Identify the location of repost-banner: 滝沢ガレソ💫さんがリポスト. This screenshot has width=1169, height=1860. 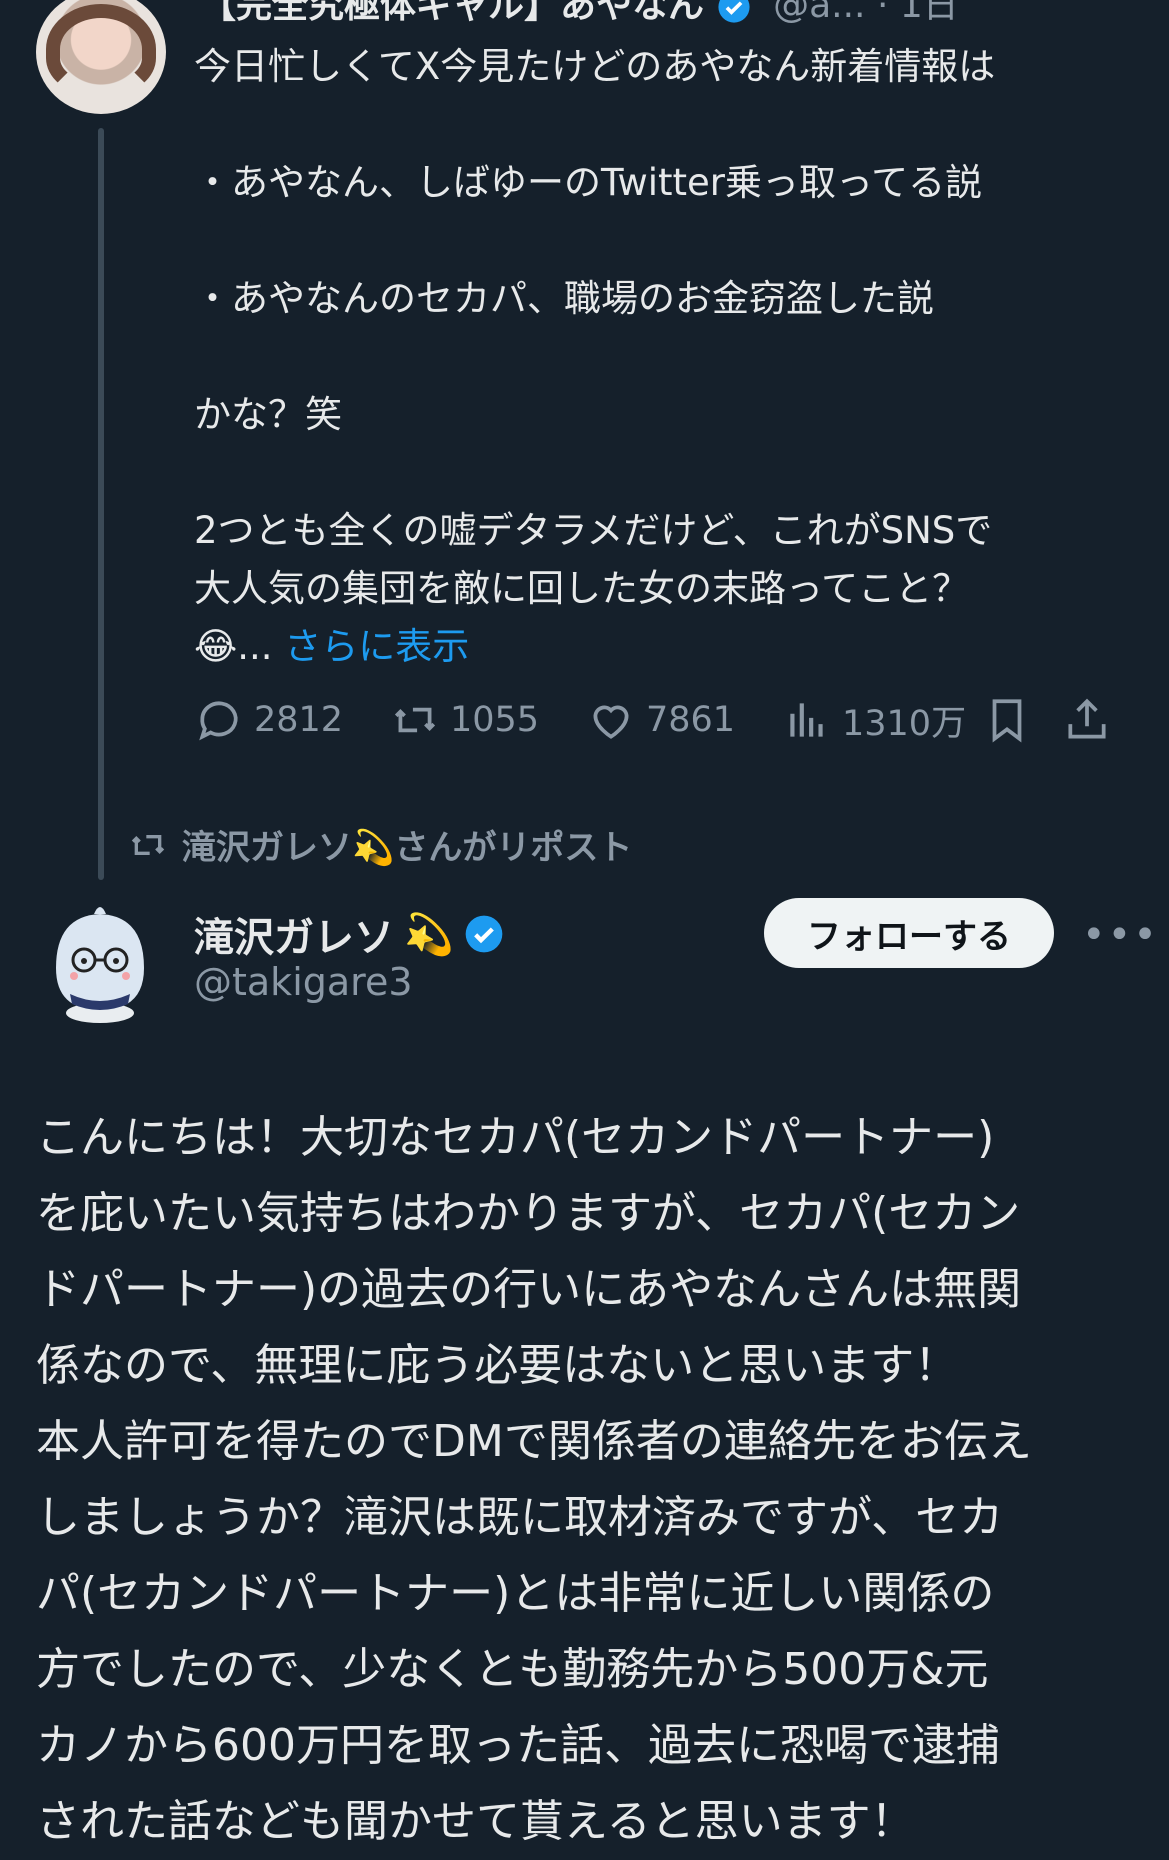
(380, 844).